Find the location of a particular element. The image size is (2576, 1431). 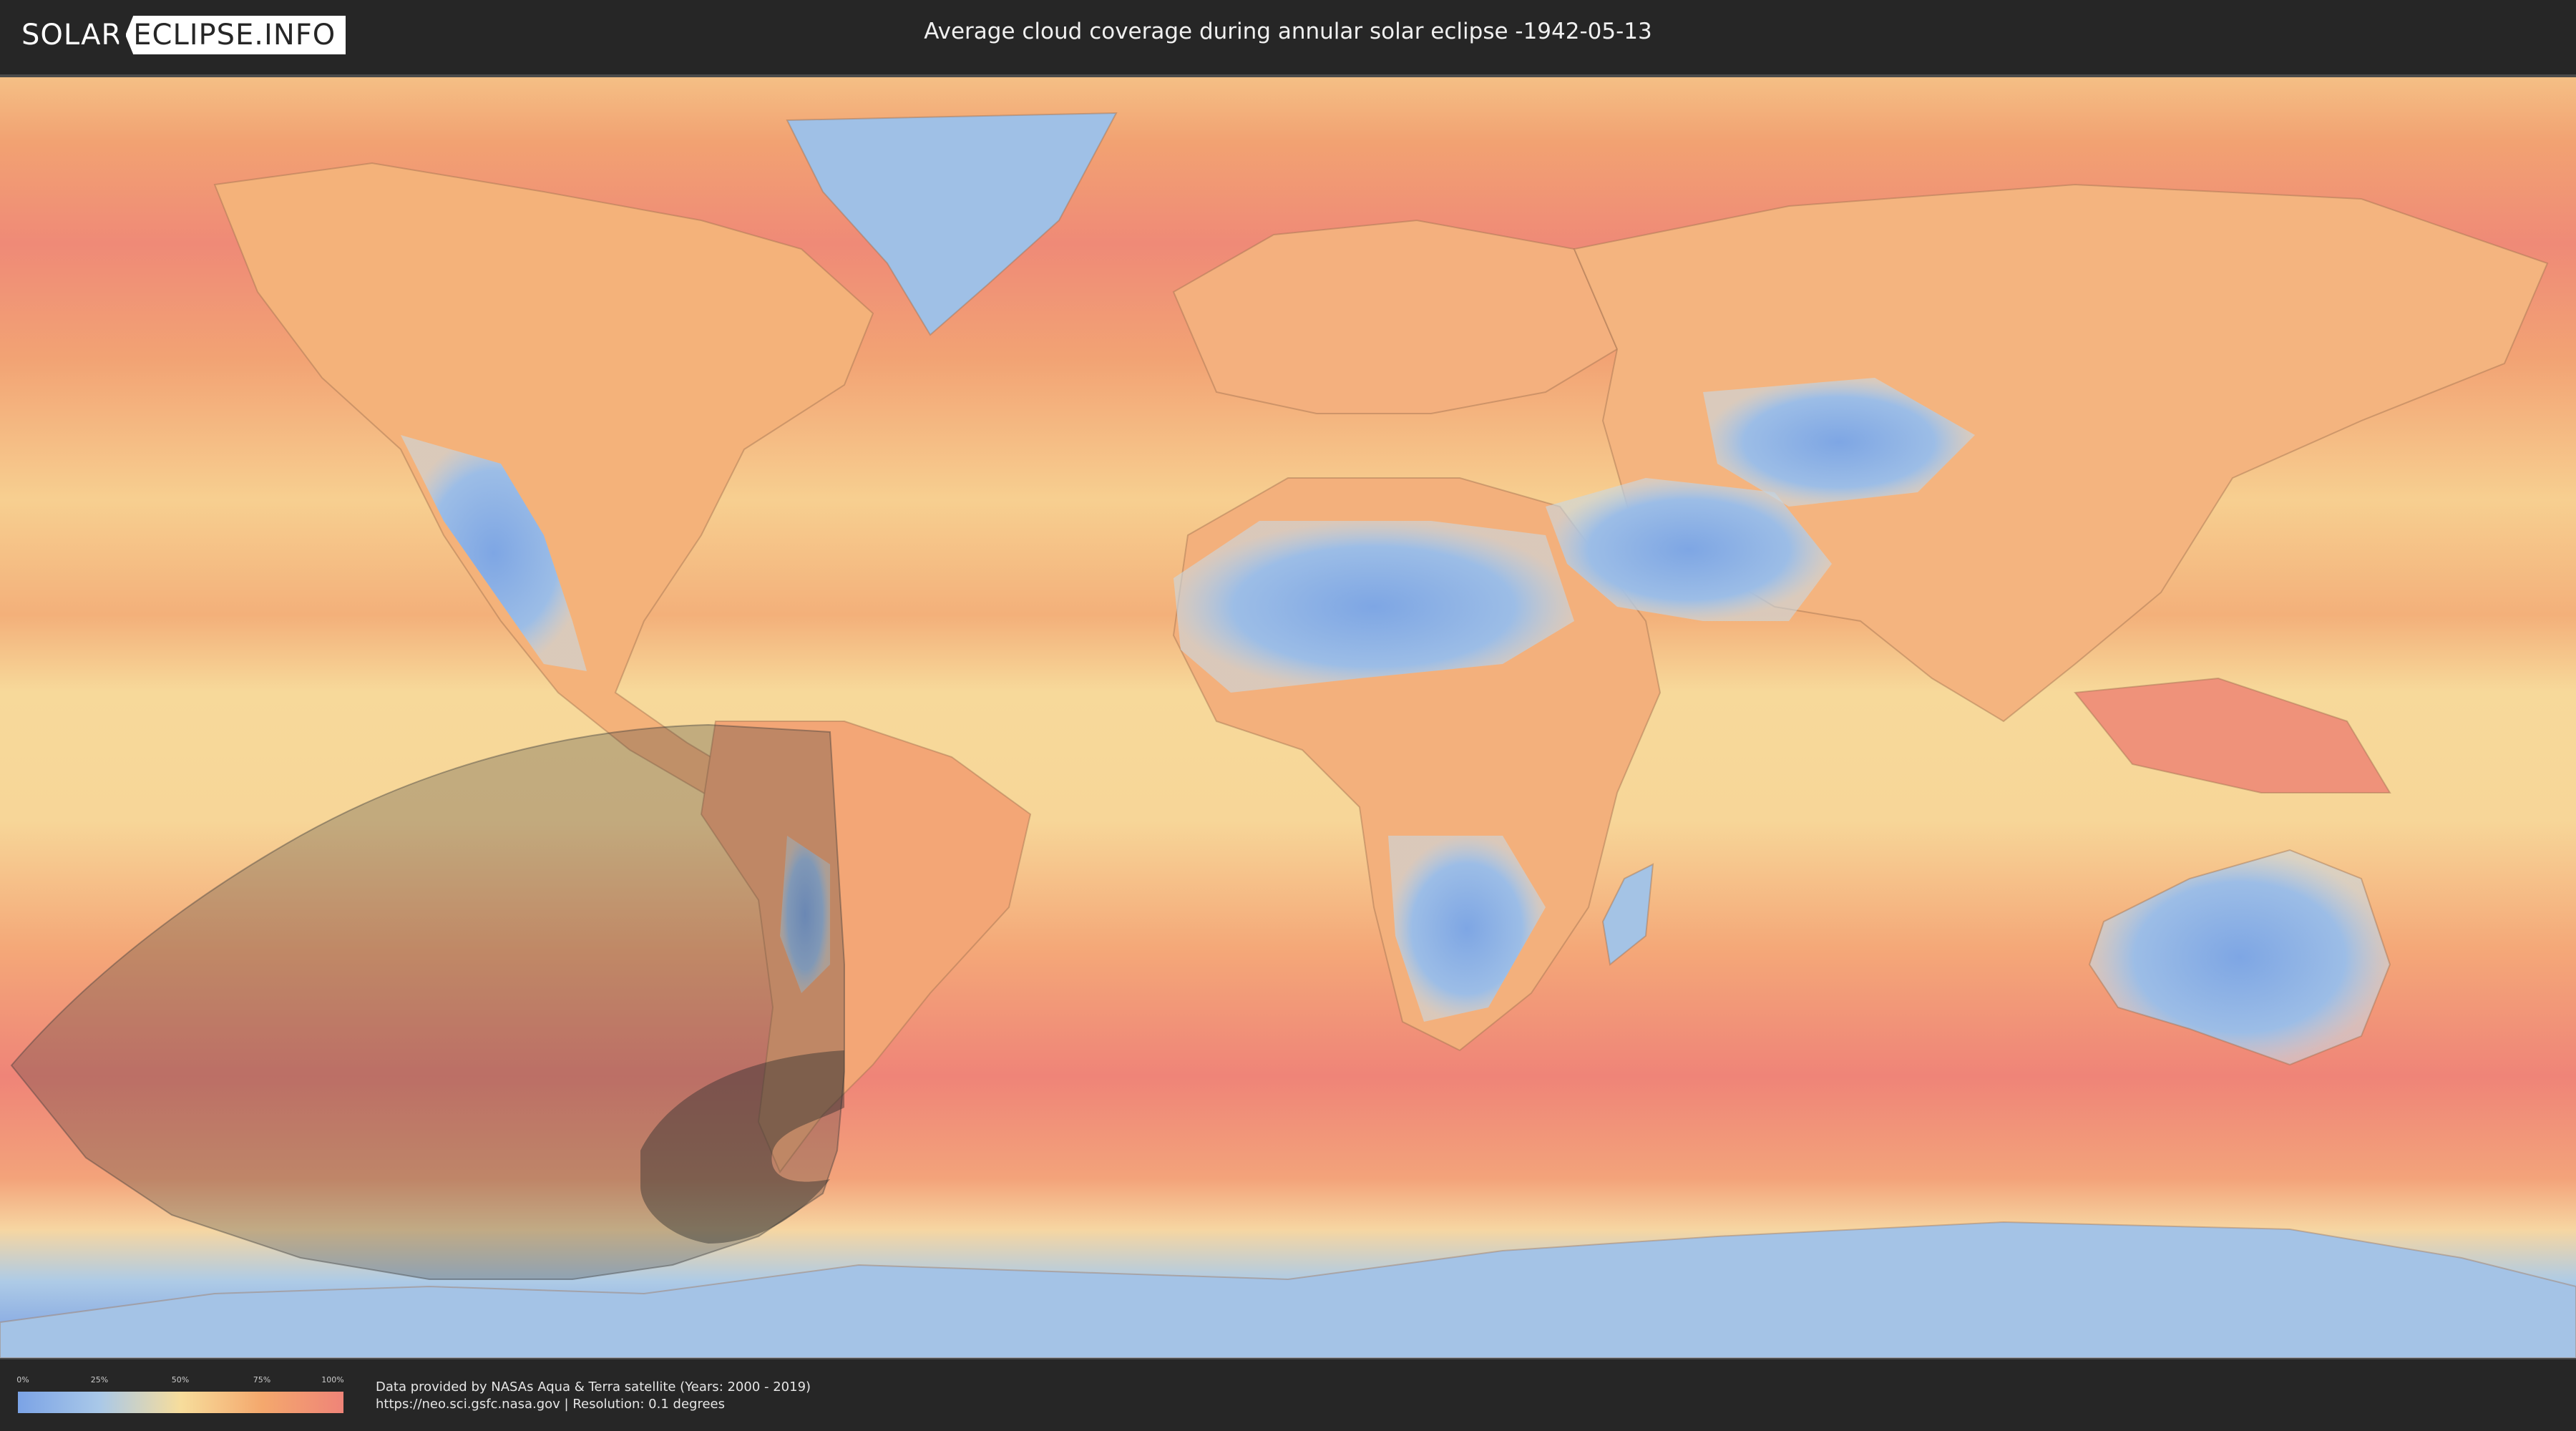

legend-tick-50: 50% is located at coordinates (180, 1379).